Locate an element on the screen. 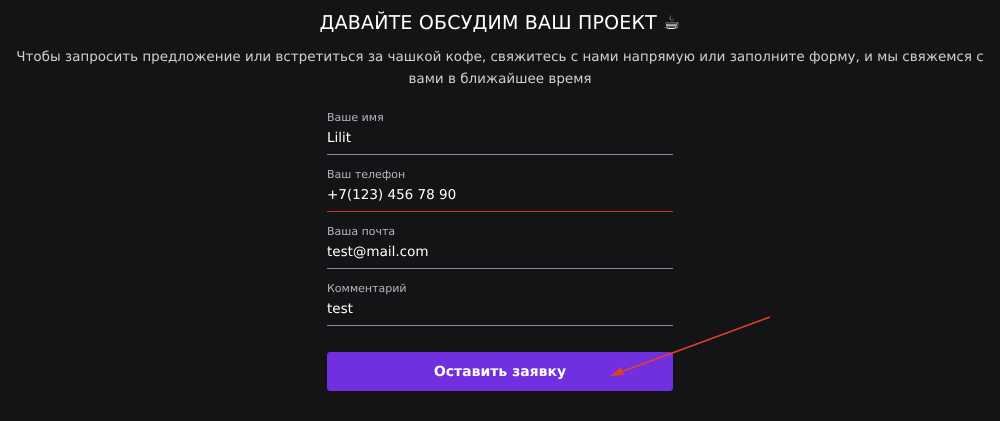  input-field: Lilit is located at coordinates (500, 141).